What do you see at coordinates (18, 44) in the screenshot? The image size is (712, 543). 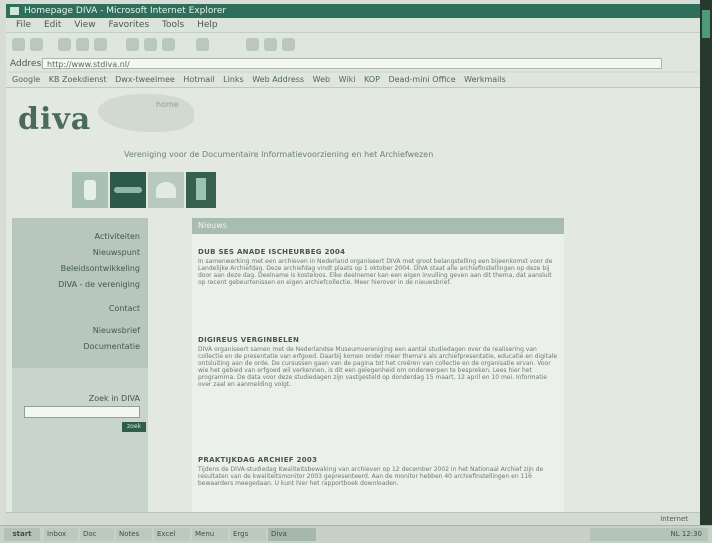 I see `back-icon` at bounding box center [18, 44].